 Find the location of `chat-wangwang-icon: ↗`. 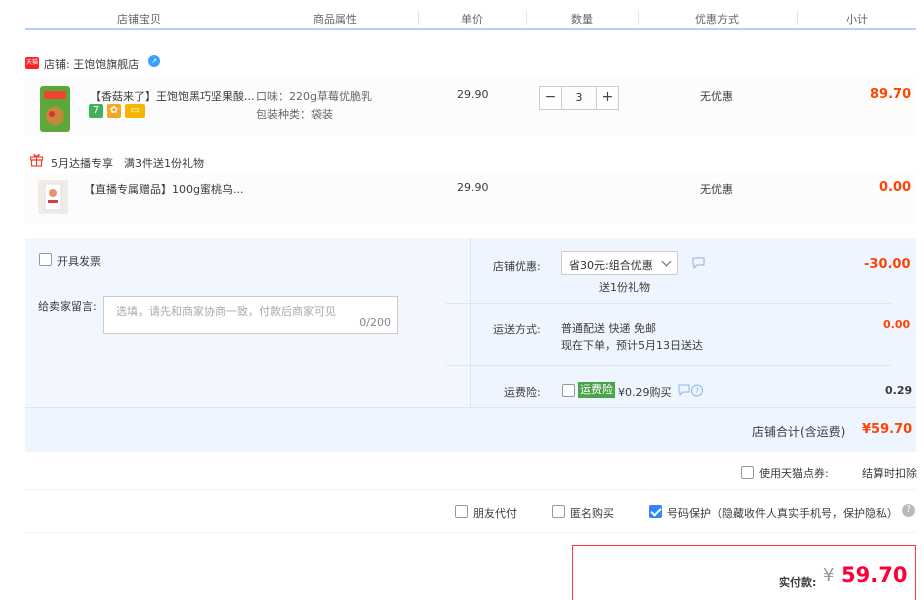

chat-wangwang-icon: ↗ is located at coordinates (154, 61).